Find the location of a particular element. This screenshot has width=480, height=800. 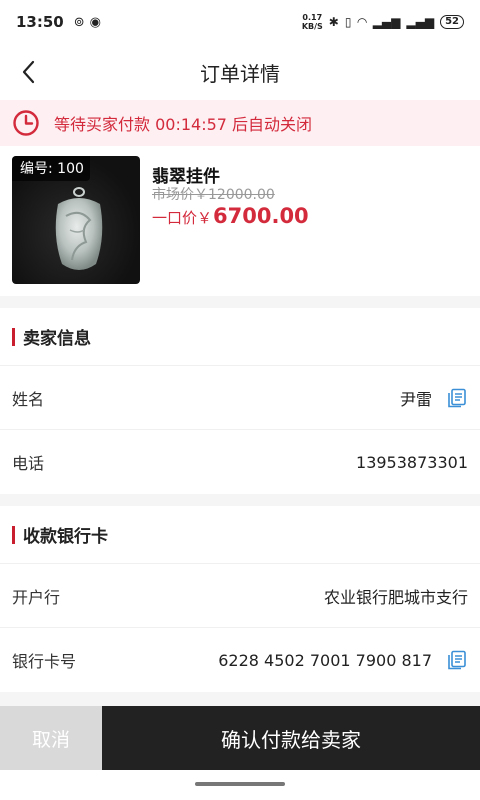

jade-pendant-image is located at coordinates (79, 228).